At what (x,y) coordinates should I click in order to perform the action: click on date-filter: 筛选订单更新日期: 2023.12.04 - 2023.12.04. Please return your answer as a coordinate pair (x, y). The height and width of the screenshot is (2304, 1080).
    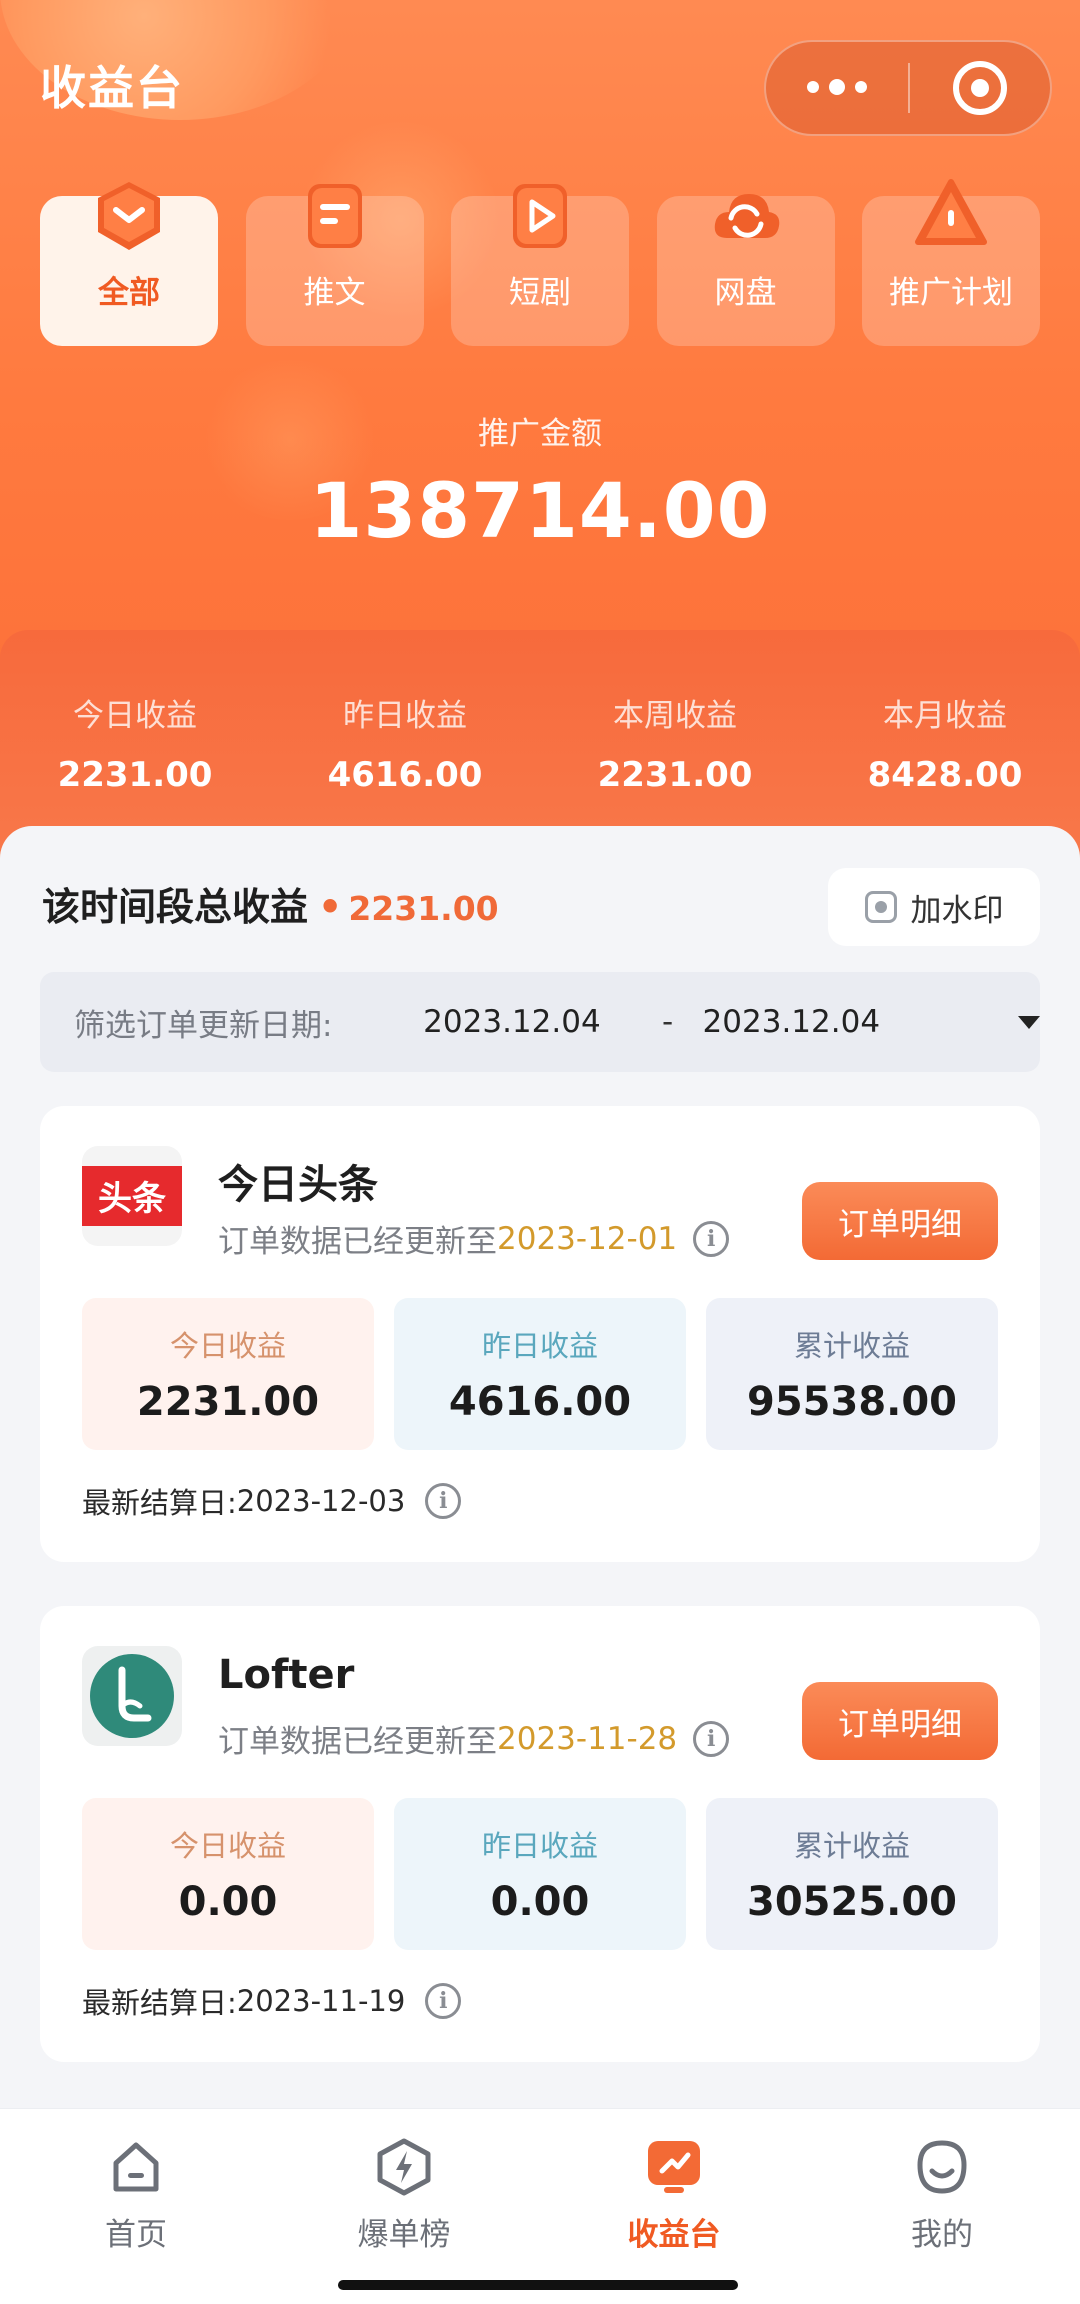
    Looking at the image, I should click on (540, 1022).